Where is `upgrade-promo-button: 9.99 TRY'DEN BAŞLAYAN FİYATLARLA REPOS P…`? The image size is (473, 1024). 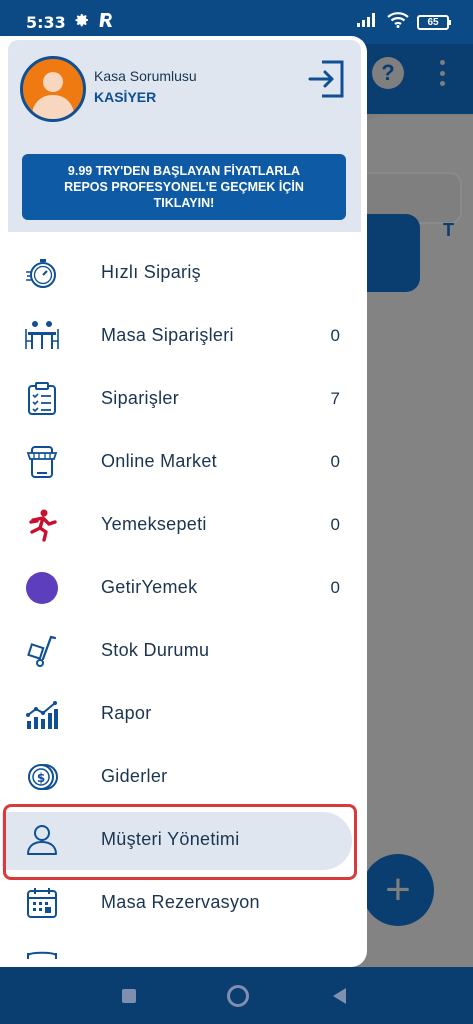
upgrade-promo-button: 9.99 TRY'DEN BAŞLAYAN FİYATLARLA REPOS P… is located at coordinates (184, 187).